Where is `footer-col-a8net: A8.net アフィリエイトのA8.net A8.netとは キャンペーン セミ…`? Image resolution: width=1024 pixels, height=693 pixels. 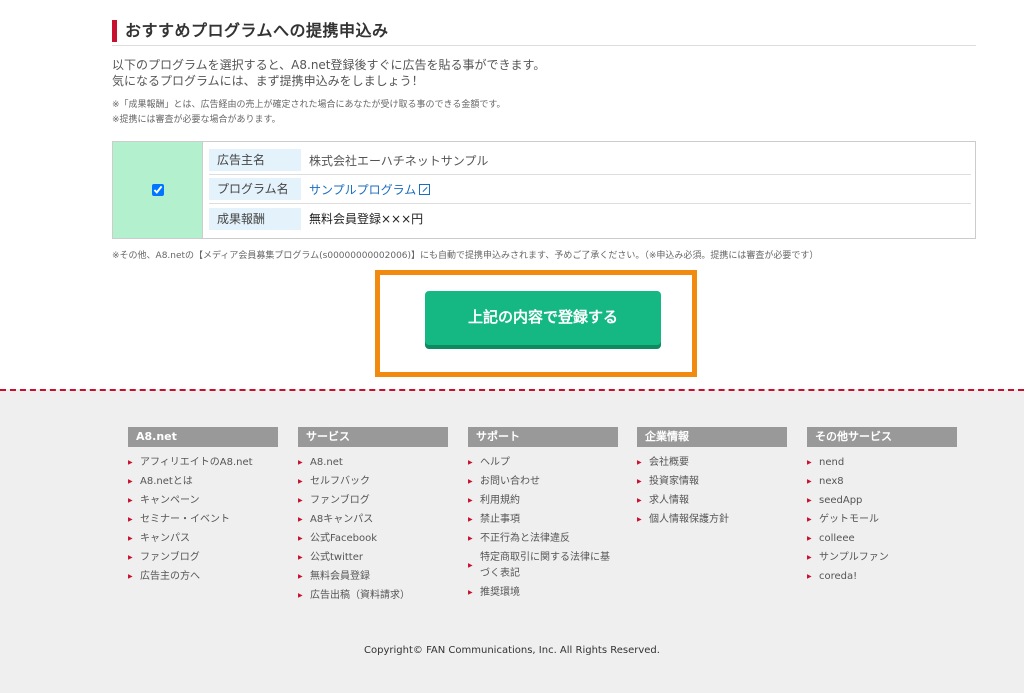
footer-col-a8net: A8.net アフィリエイトのA8.net A8.netとは キャンペーン セミ… is located at coordinates (203, 506).